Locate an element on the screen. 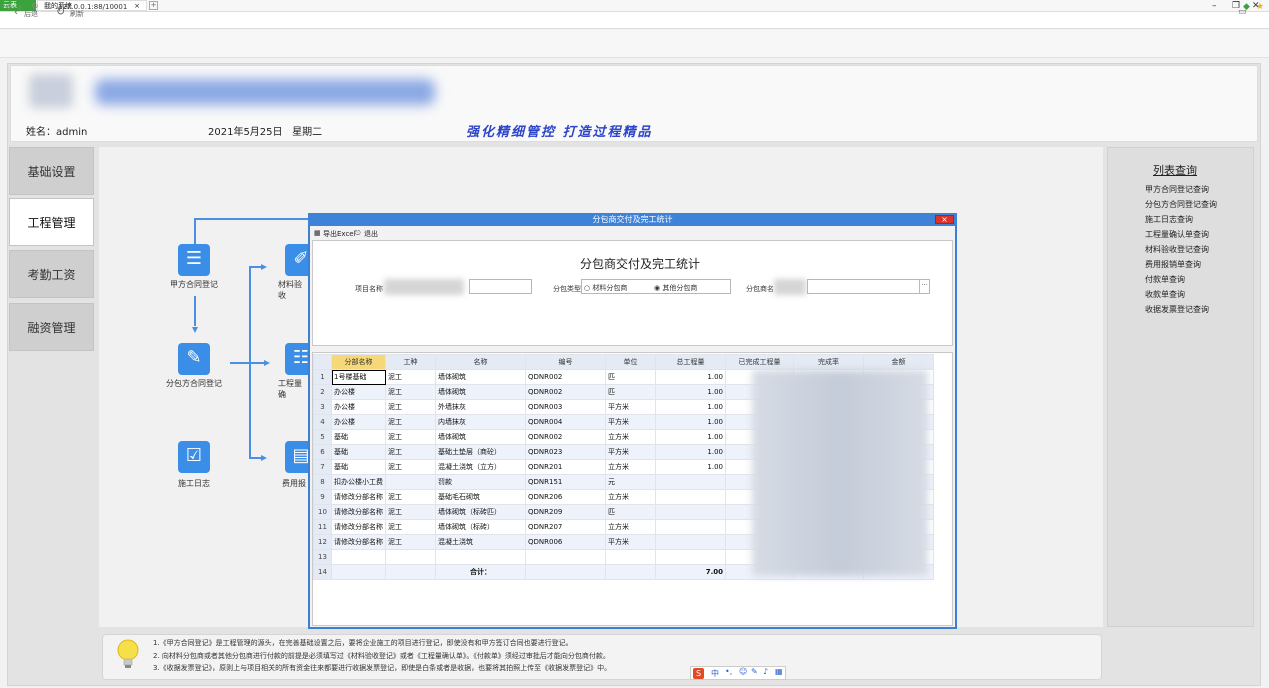 Image resolution: width=1269 pixels, height=688 pixels. flow-label: 甲方合同登记 is located at coordinates (194, 284).